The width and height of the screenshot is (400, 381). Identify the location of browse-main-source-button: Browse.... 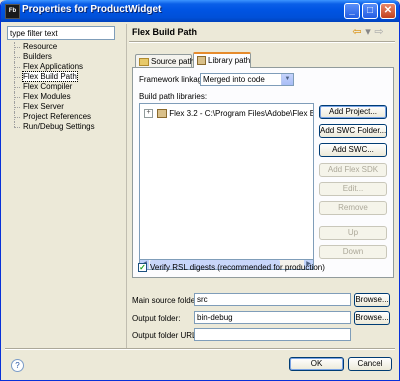
(372, 300).